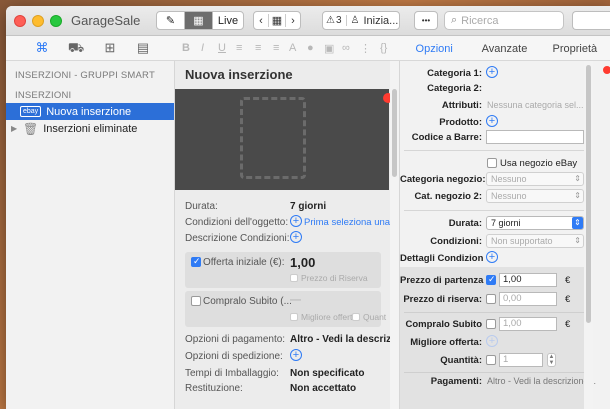 The width and height of the screenshot is (610, 409). Describe the element at coordinates (535, 137) in the screenshot. I see `barcode-input` at that location.